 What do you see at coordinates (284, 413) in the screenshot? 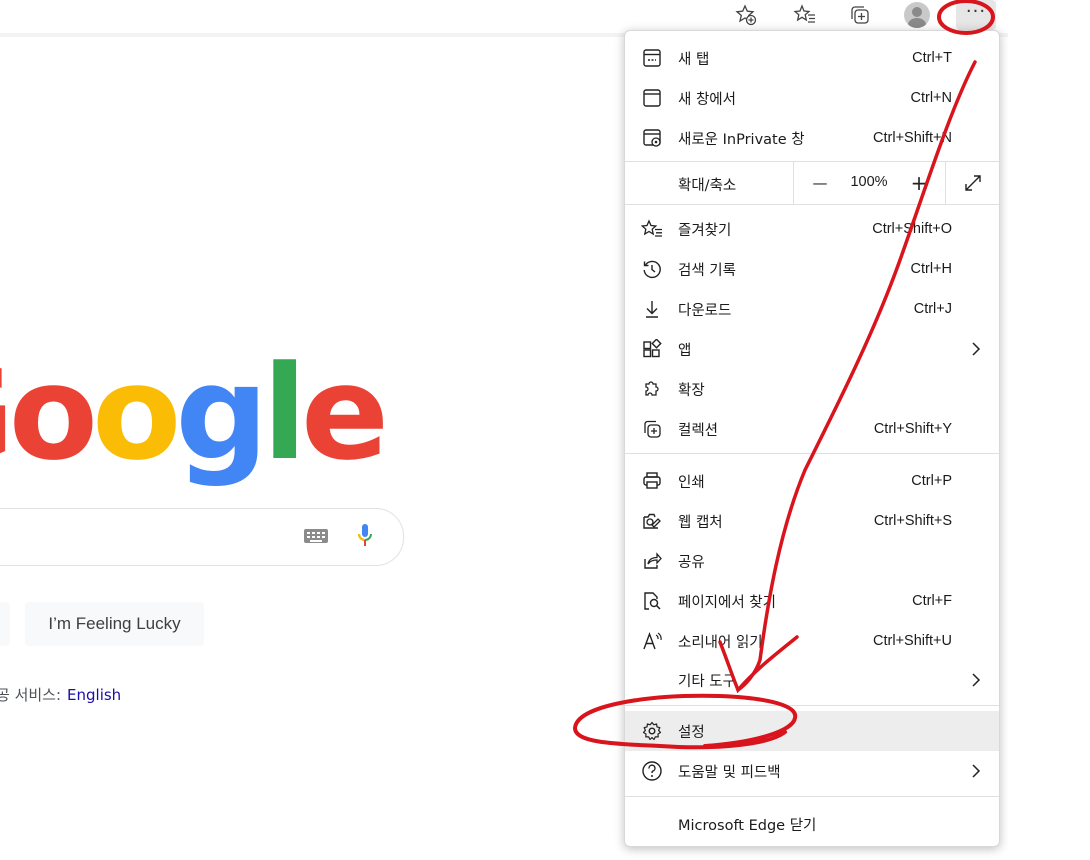
I see `logo-letter: l` at bounding box center [284, 413].